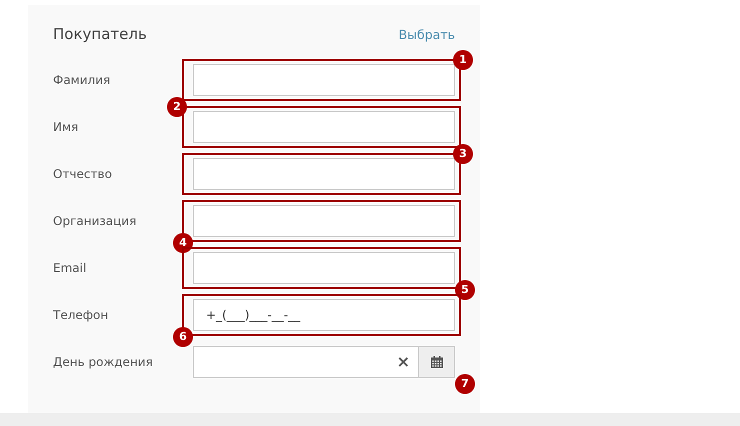 Image resolution: width=740 pixels, height=426 pixels. I want to click on field-label: Email, so click(70, 267).